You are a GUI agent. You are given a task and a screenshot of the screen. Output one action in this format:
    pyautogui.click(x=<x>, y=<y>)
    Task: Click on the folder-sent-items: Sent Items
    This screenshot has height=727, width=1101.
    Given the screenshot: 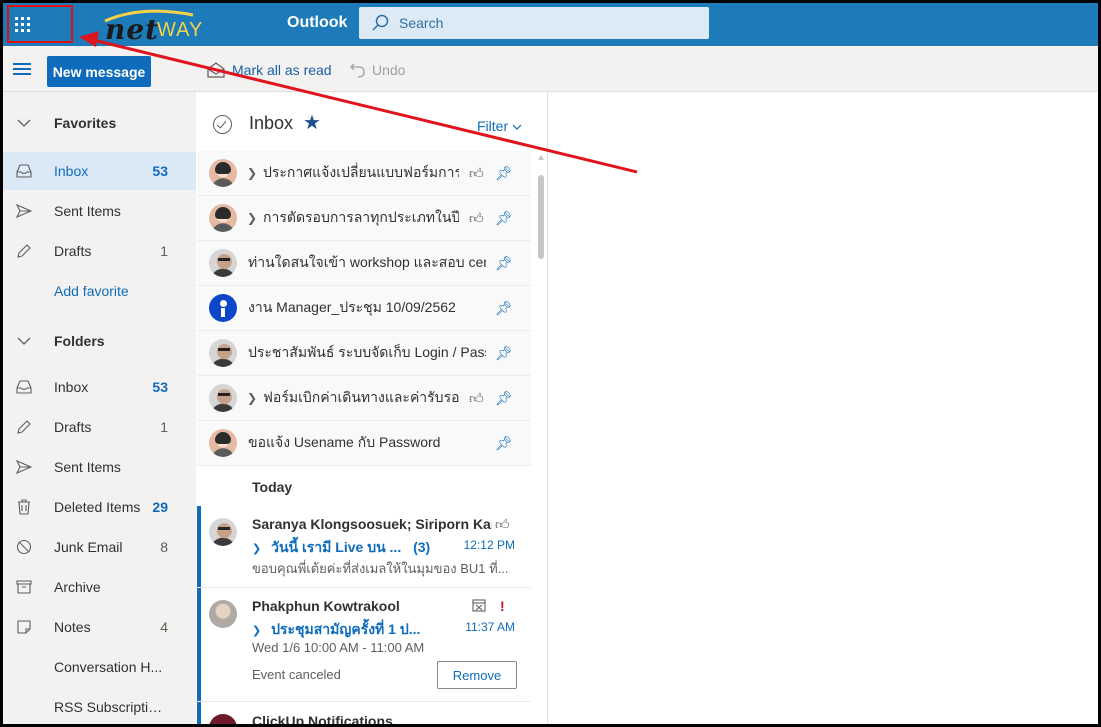 What is the action you would take?
    pyautogui.click(x=99, y=467)
    